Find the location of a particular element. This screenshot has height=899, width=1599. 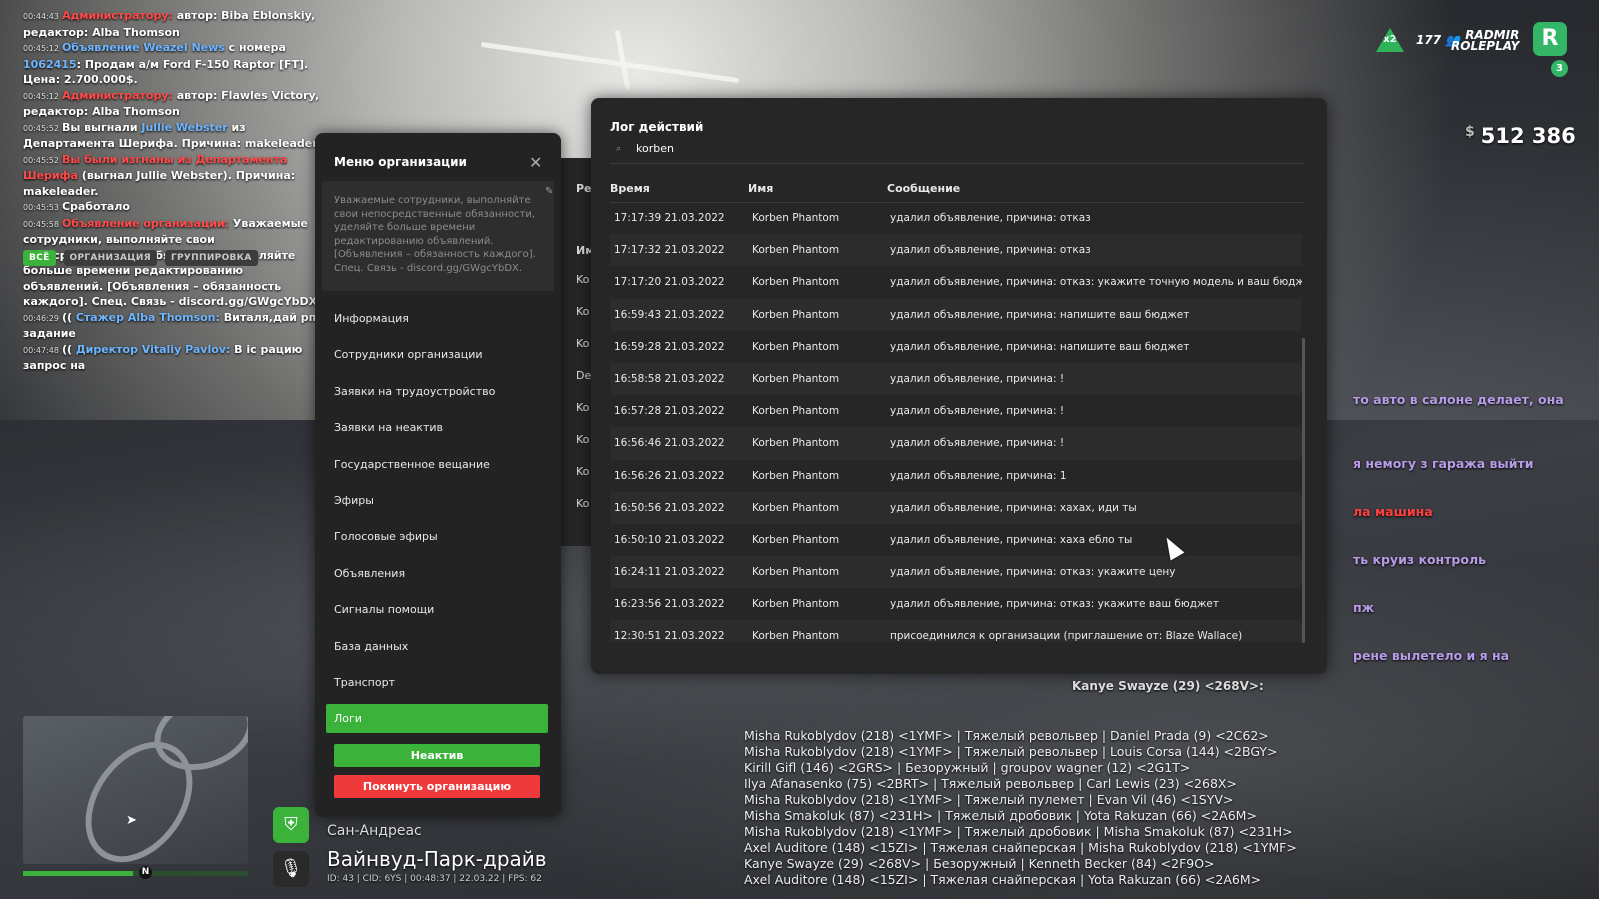

menu-item-broadcasts: Эфиры is located at coordinates (437, 501).